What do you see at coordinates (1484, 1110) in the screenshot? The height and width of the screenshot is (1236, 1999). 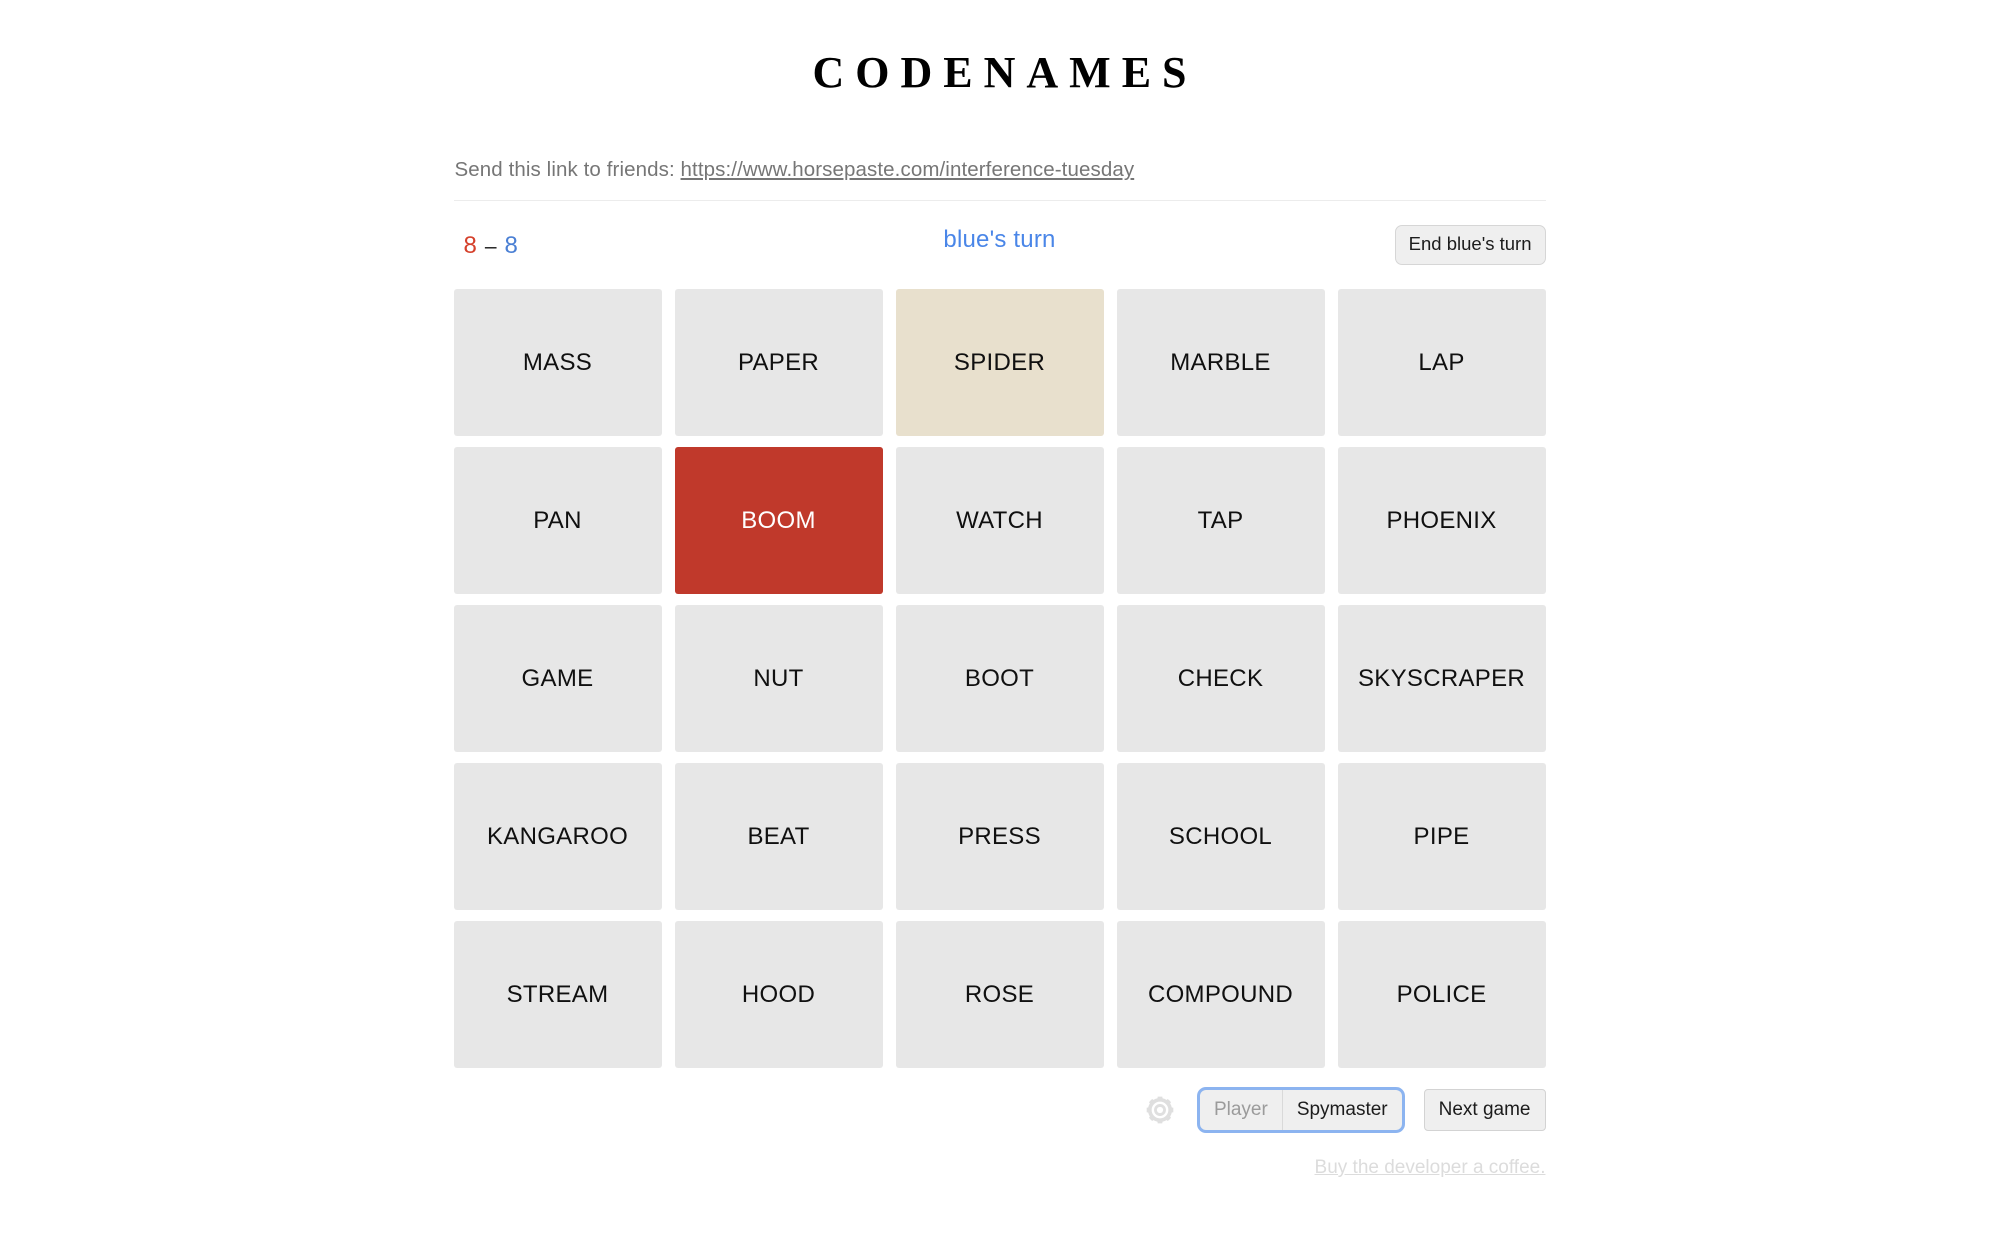 I see `next-game-button: Next game` at bounding box center [1484, 1110].